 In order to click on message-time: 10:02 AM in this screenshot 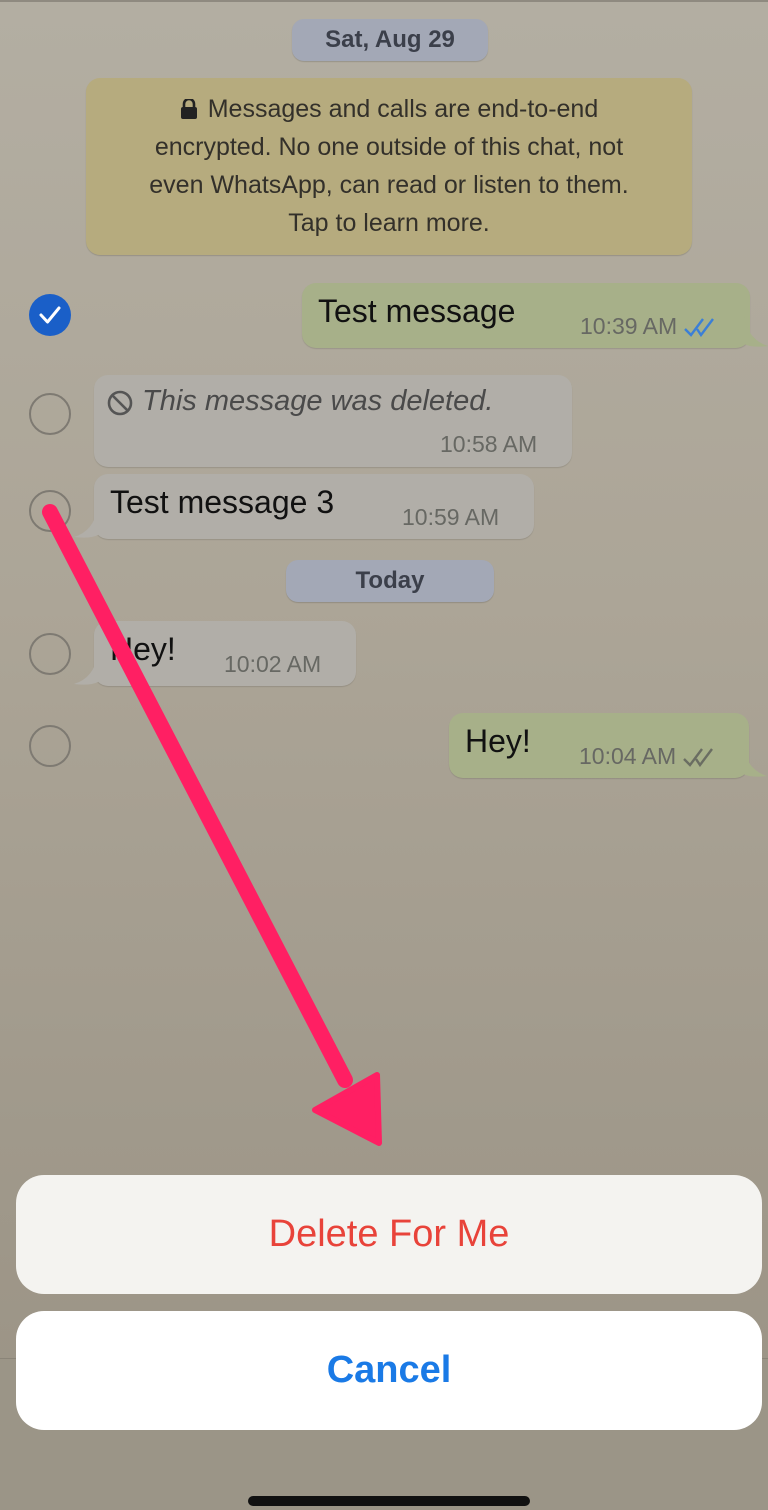, I will do `click(273, 664)`.